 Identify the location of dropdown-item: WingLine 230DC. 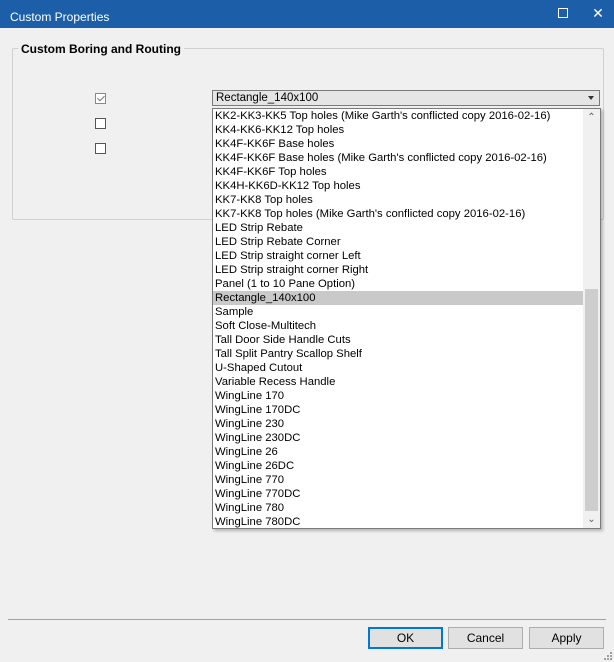
(398, 438).